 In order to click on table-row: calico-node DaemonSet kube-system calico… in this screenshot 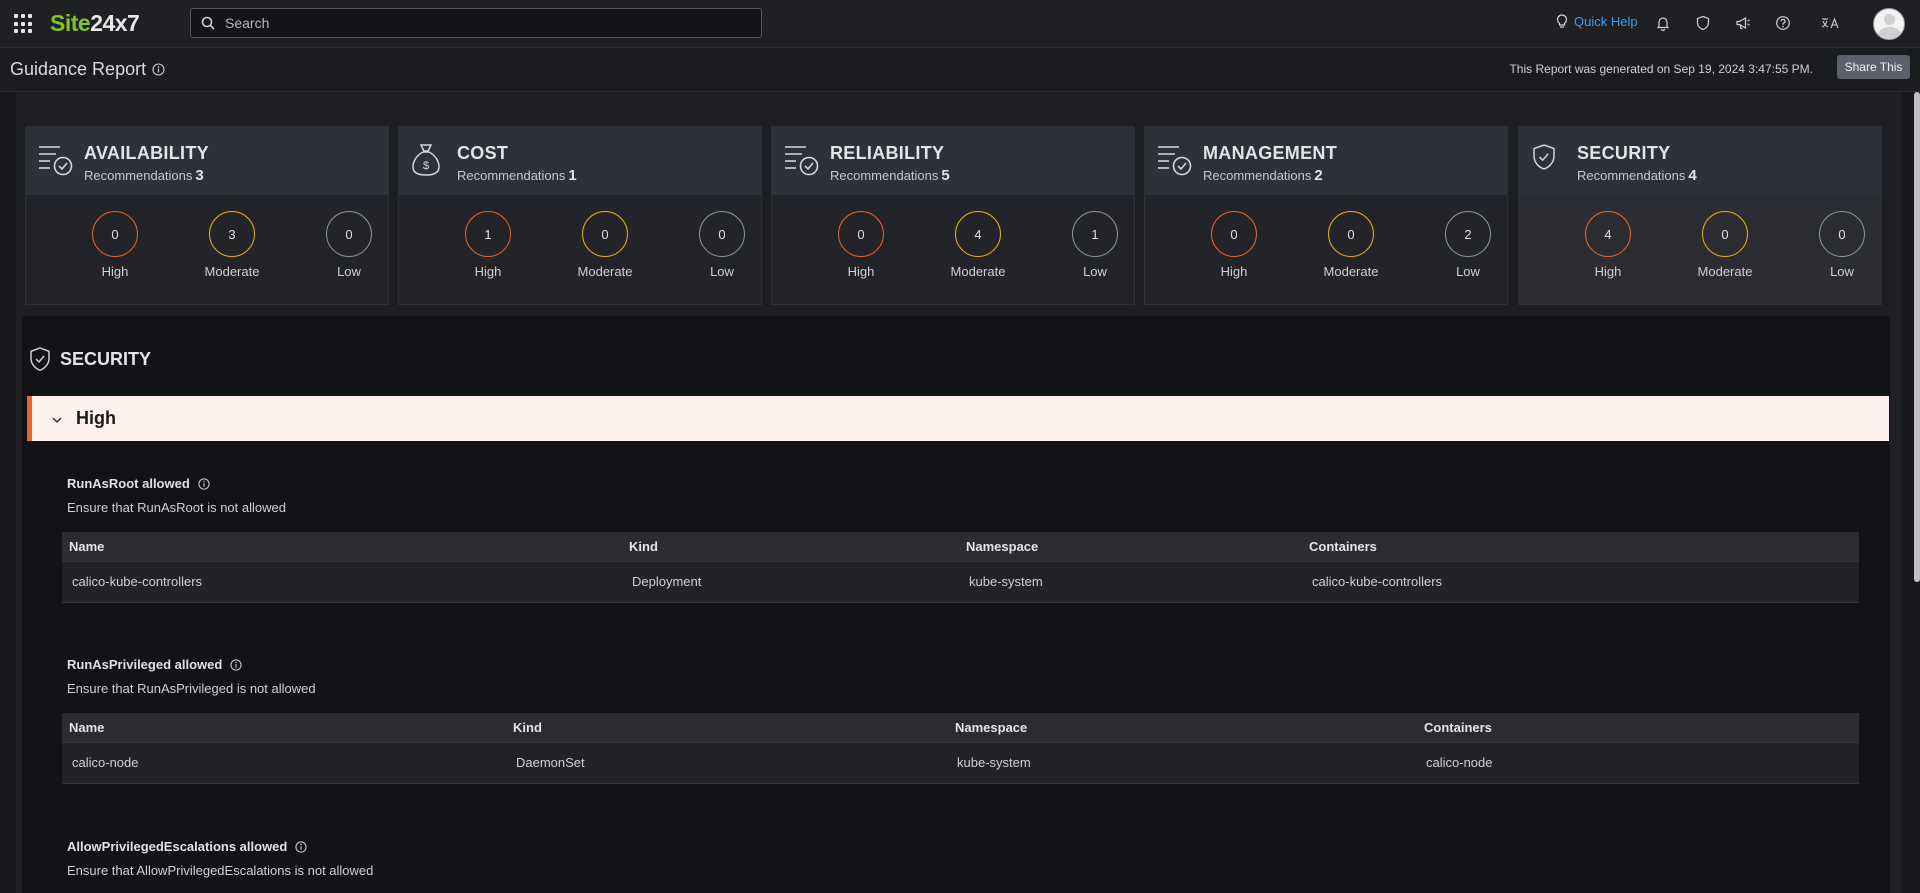, I will do `click(960, 763)`.